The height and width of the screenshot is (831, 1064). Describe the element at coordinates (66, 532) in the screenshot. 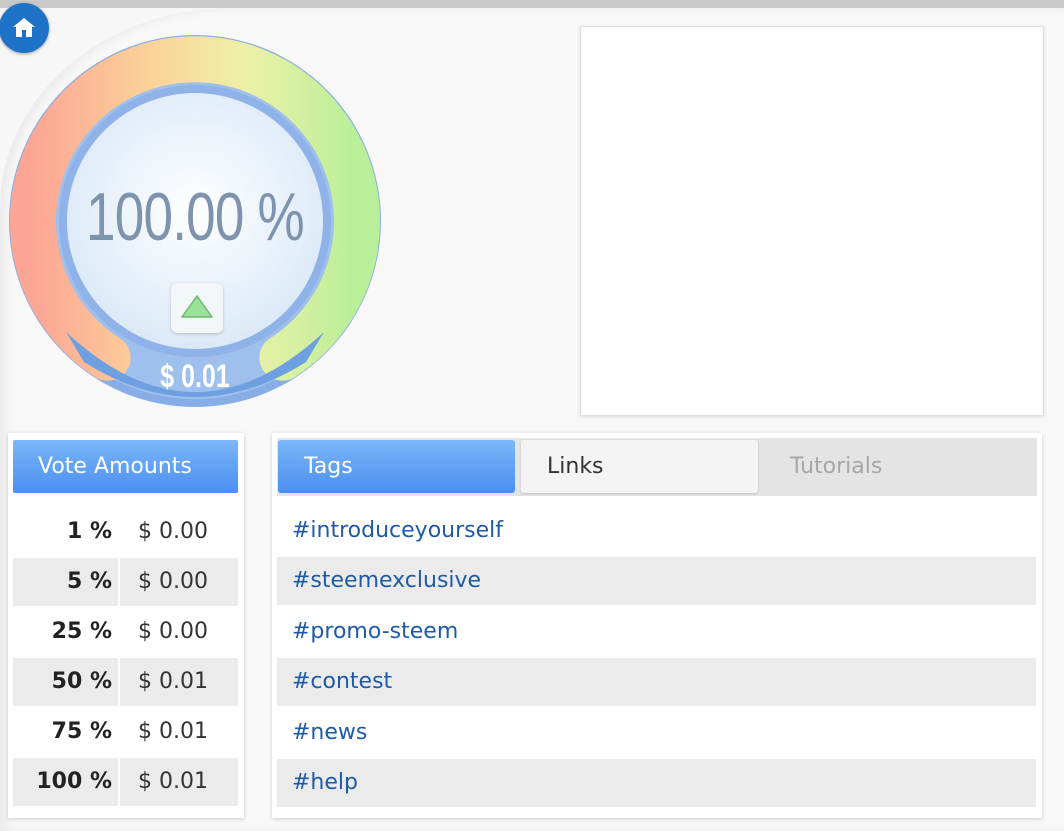

I see `vote-percent: 1 %` at that location.